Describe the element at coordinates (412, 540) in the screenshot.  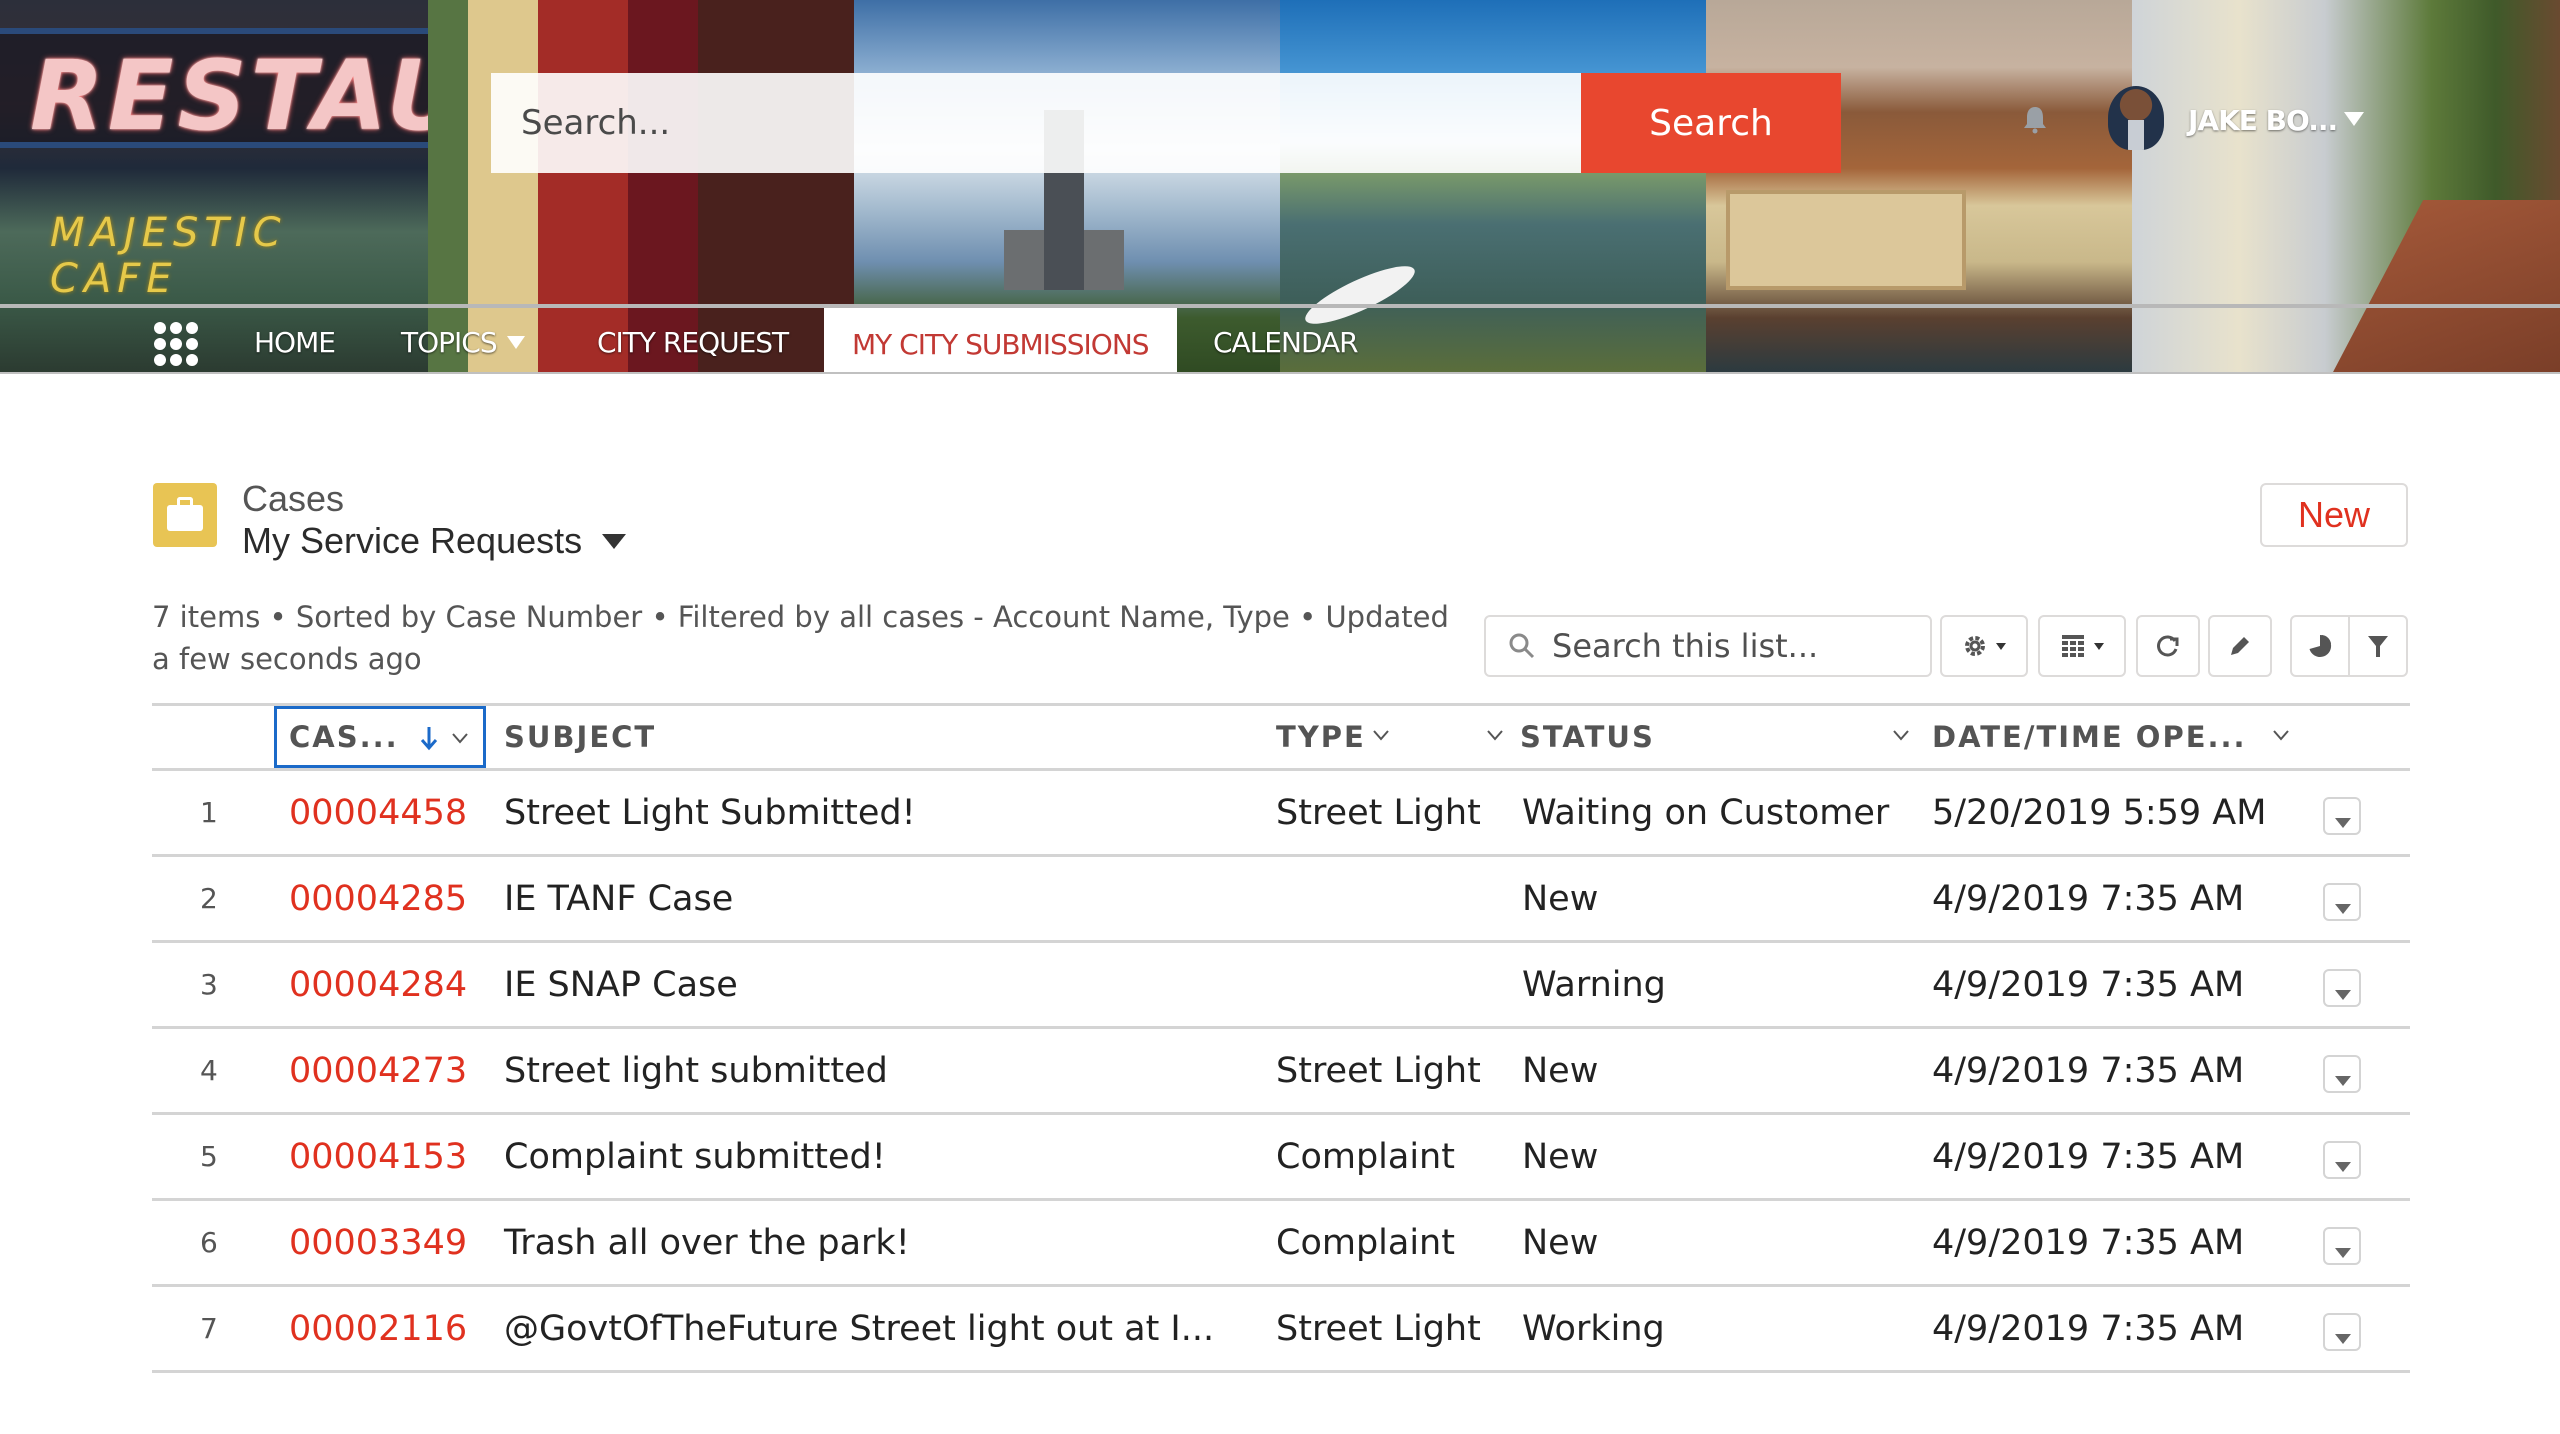
I see `list-view-name: My Service Requests` at that location.